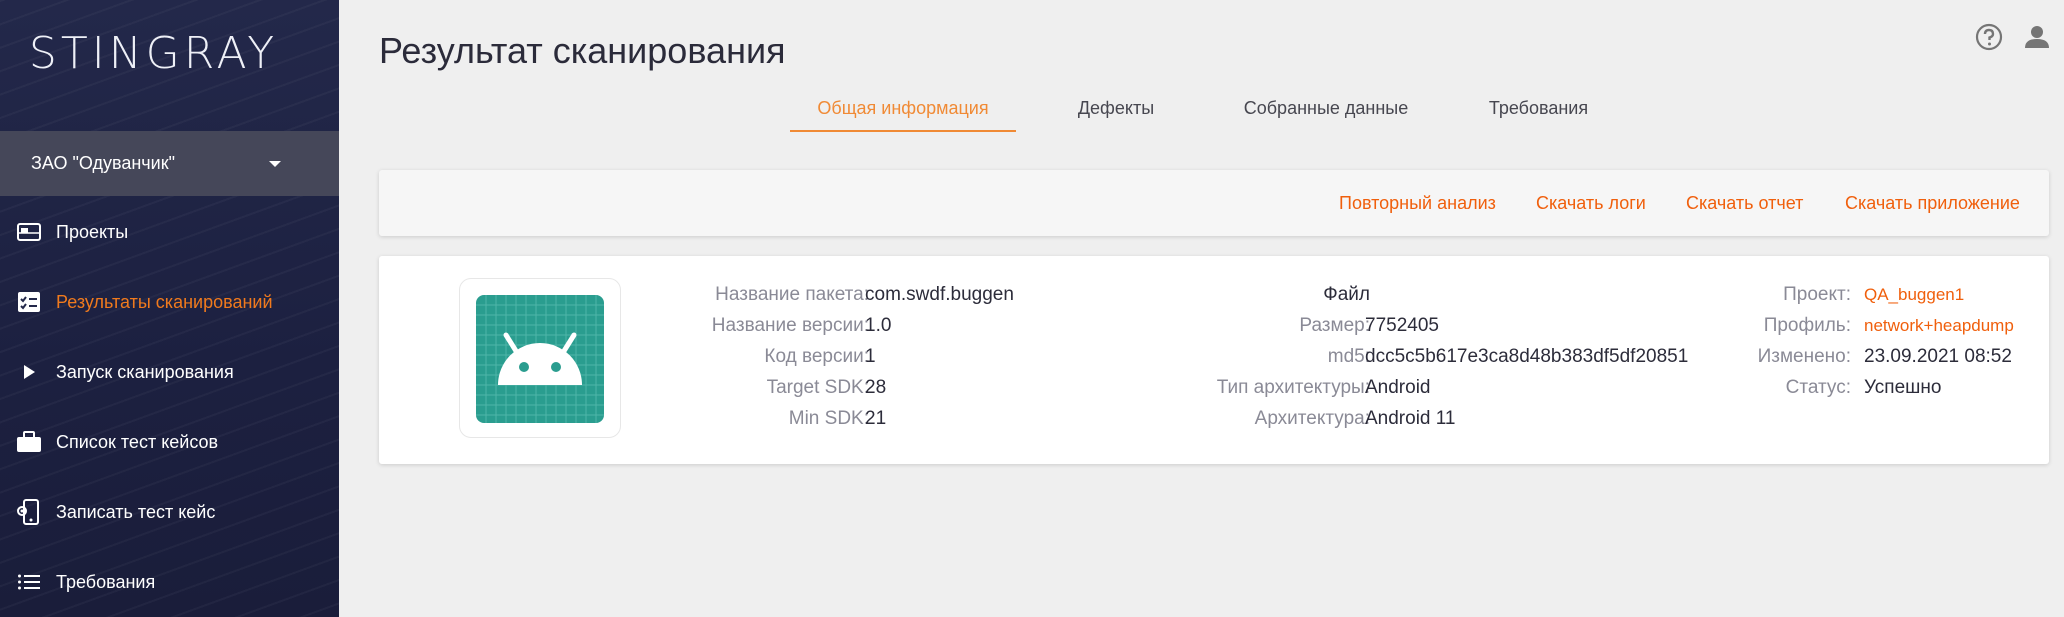  I want to click on sidebar-item-start-scan: Запуск сканирования, so click(169, 372).